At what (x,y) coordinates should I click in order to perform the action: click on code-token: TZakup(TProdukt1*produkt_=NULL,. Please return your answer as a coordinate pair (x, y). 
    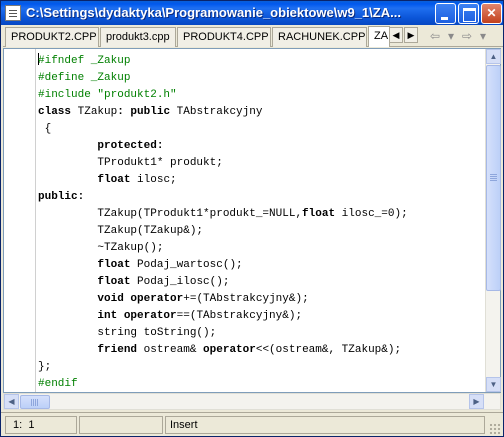
    Looking at the image, I should click on (170, 214).